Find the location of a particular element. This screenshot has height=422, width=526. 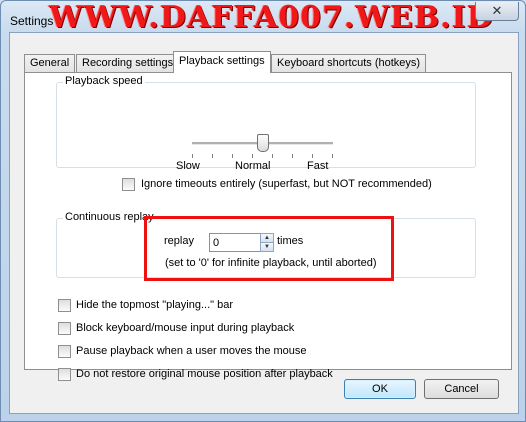

speed-slider-thumb is located at coordinates (263, 143).